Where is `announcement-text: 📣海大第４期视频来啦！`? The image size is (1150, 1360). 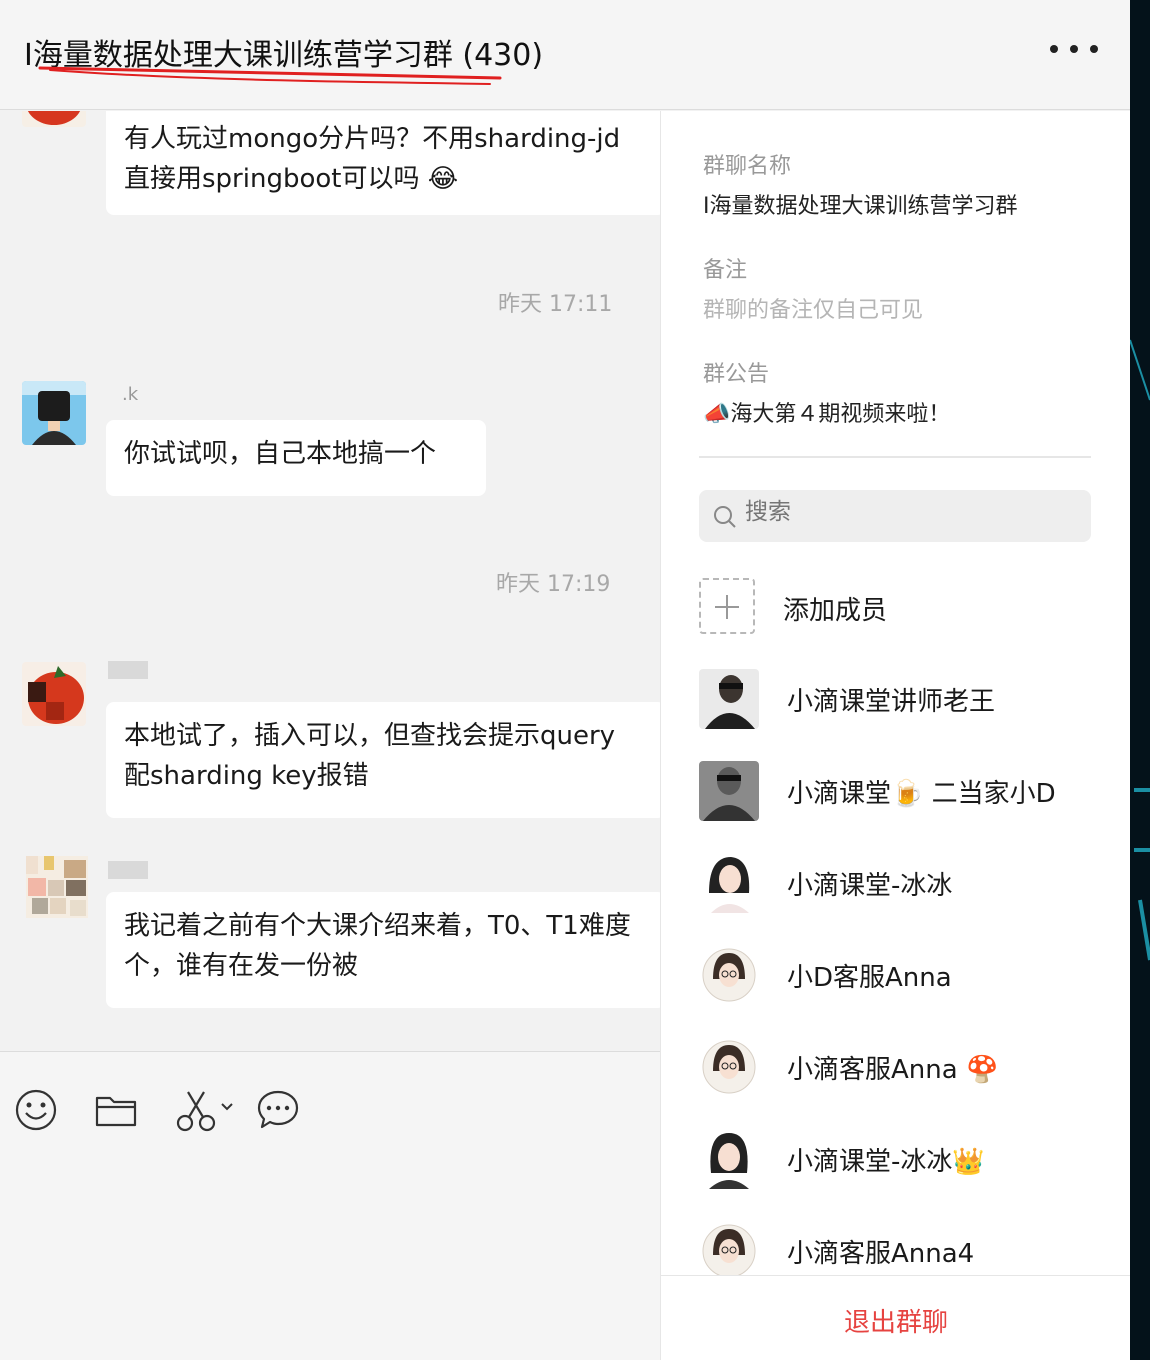
announcement-text: 📣海大第４期视频来啦！ is located at coordinates (826, 412).